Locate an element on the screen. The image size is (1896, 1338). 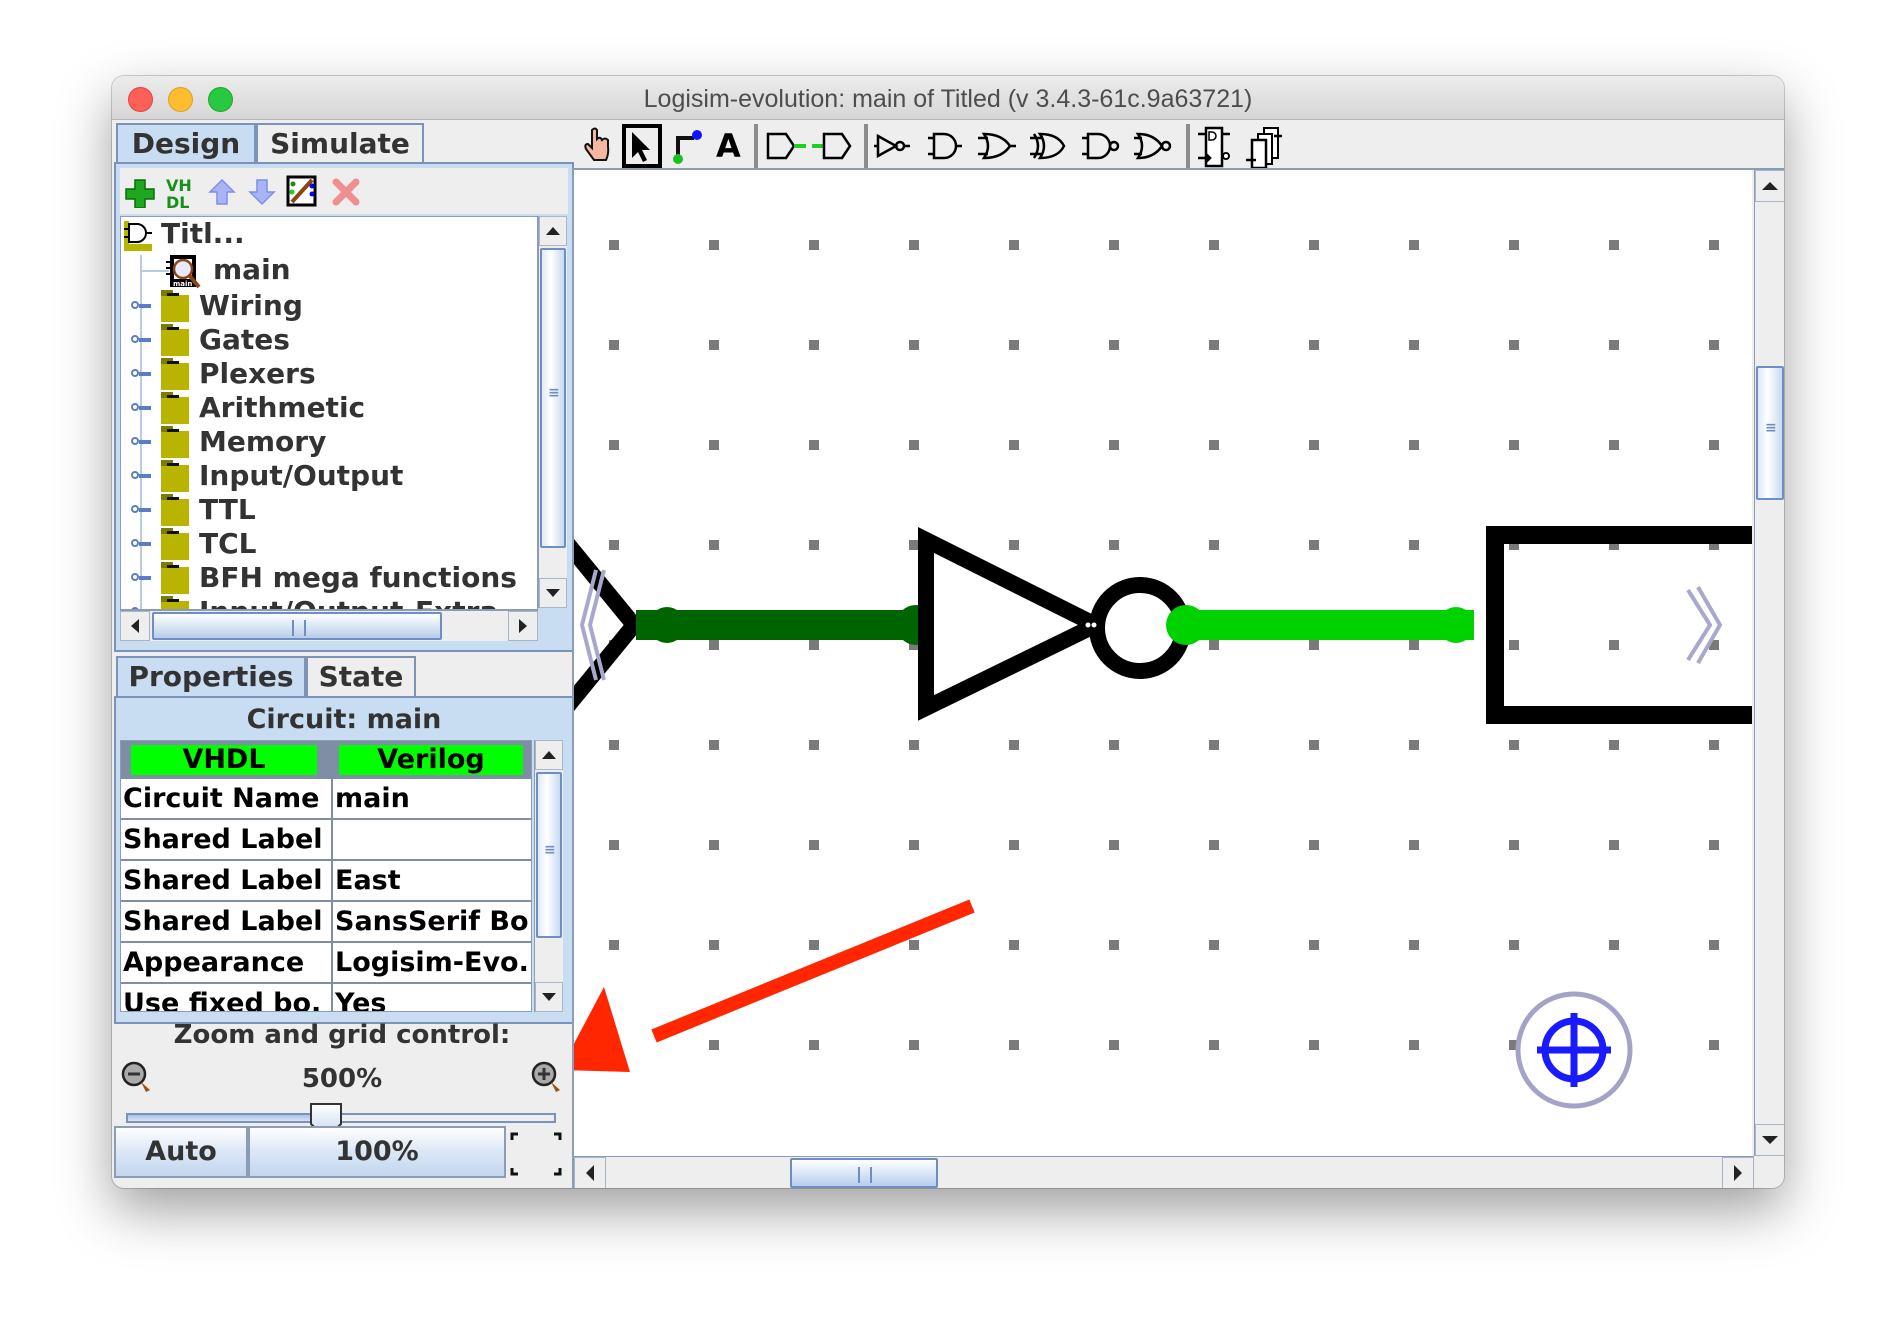
canvas-vertical-scrollbar: ≡ is located at coordinates (1769, 663).